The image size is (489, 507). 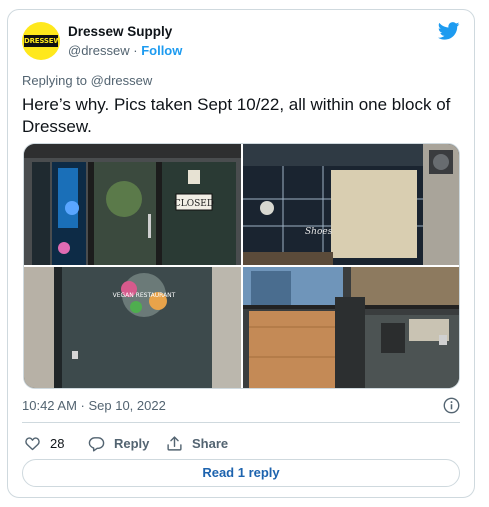 What do you see at coordinates (451, 405) in the screenshot?
I see `info-icon` at bounding box center [451, 405].